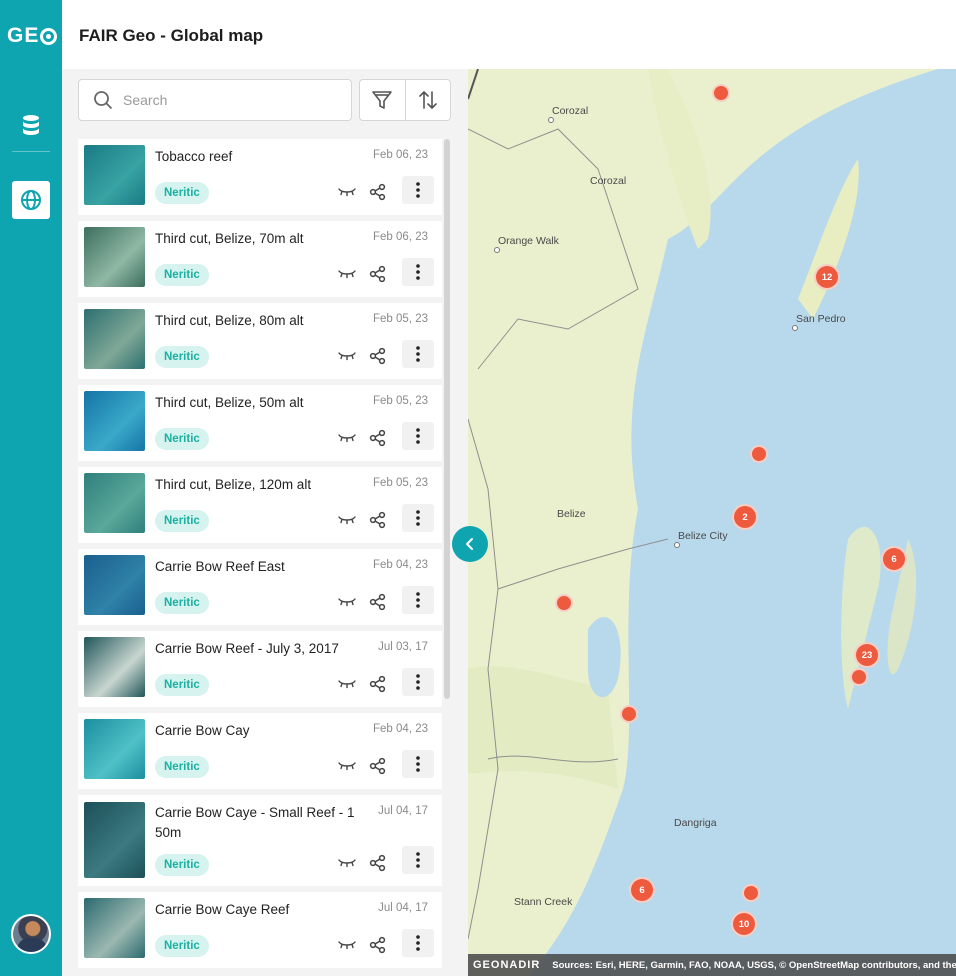  I want to click on dataset-name: Tobacco reef, so click(257, 157).